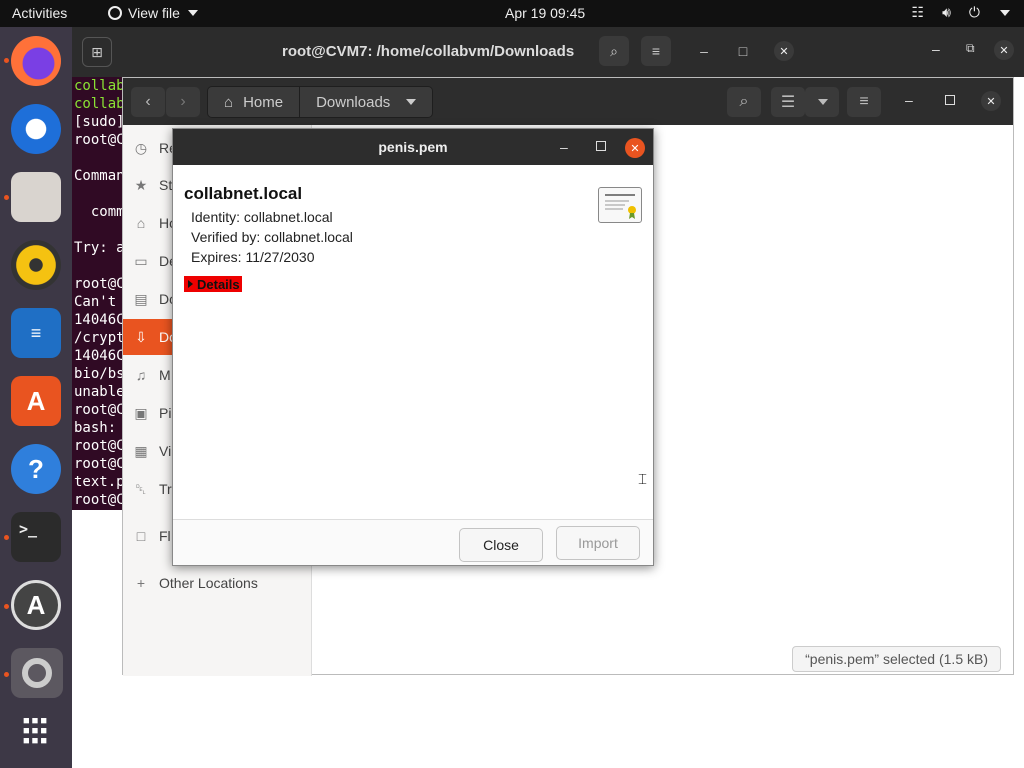  Describe the element at coordinates (141, 488) in the screenshot. I see `trash-icon: ␡` at that location.